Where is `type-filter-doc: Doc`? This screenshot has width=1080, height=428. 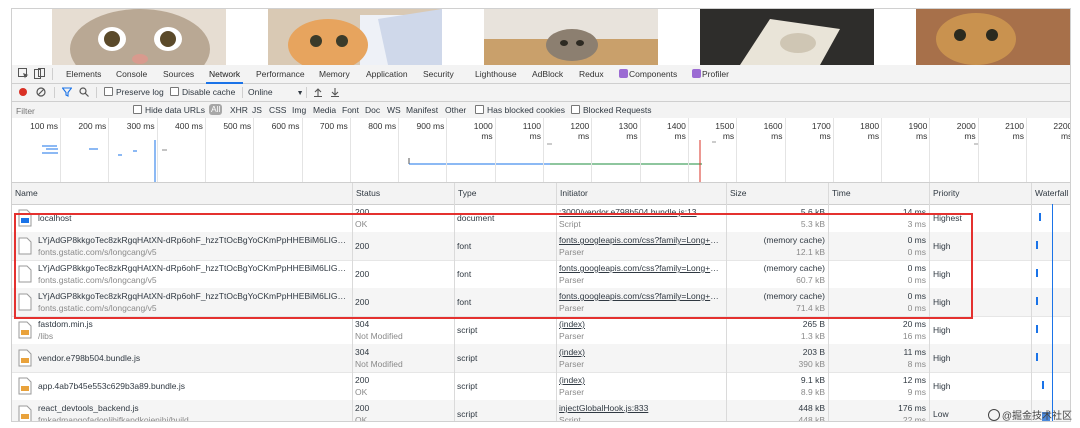 type-filter-doc: Doc is located at coordinates (372, 110).